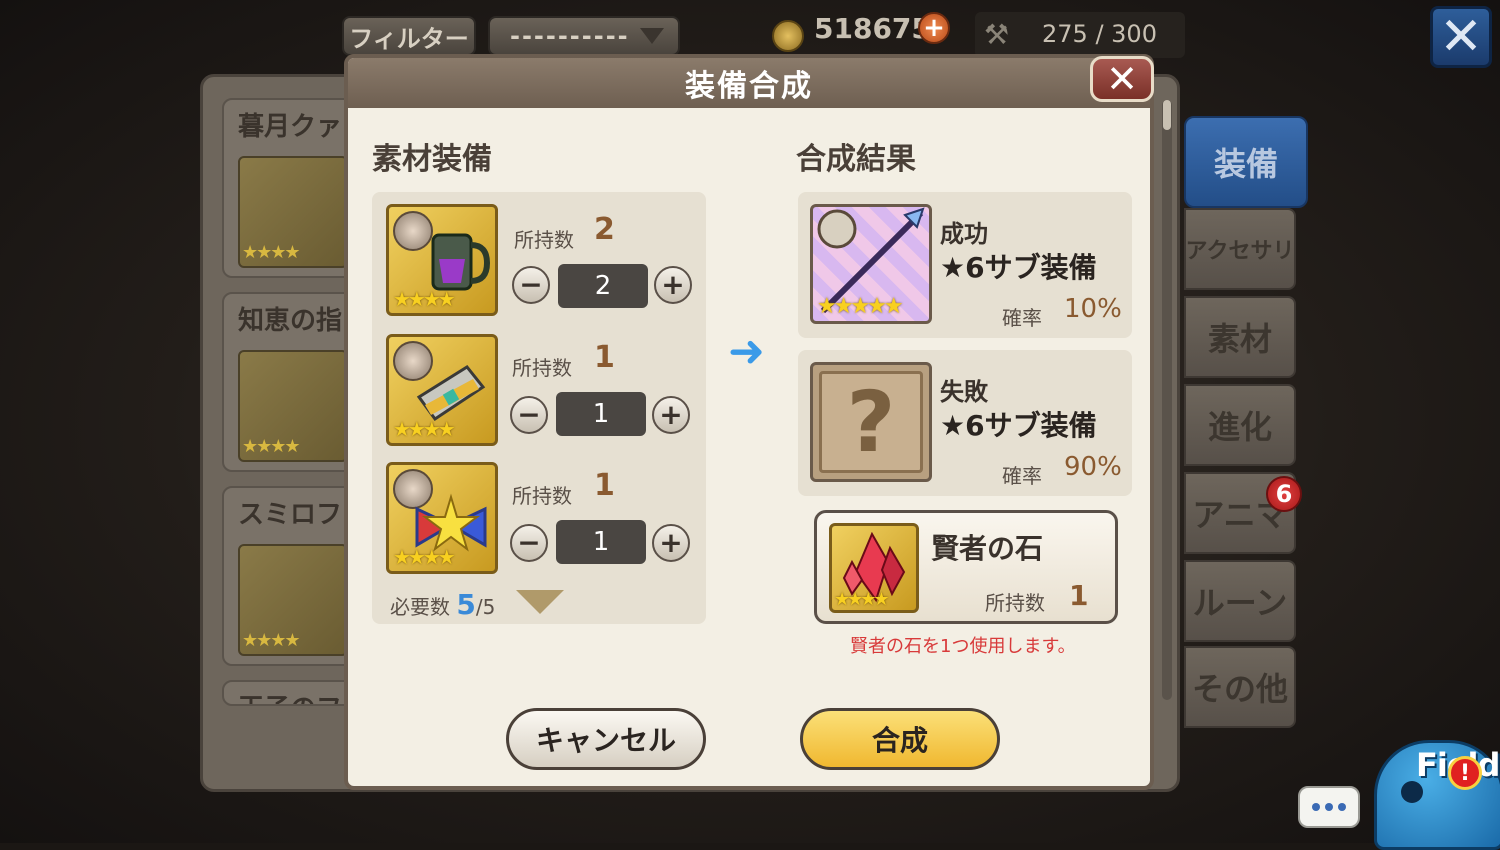  Describe the element at coordinates (874, 568) in the screenshot. I see `sage-stone-image: ★★★★` at that location.